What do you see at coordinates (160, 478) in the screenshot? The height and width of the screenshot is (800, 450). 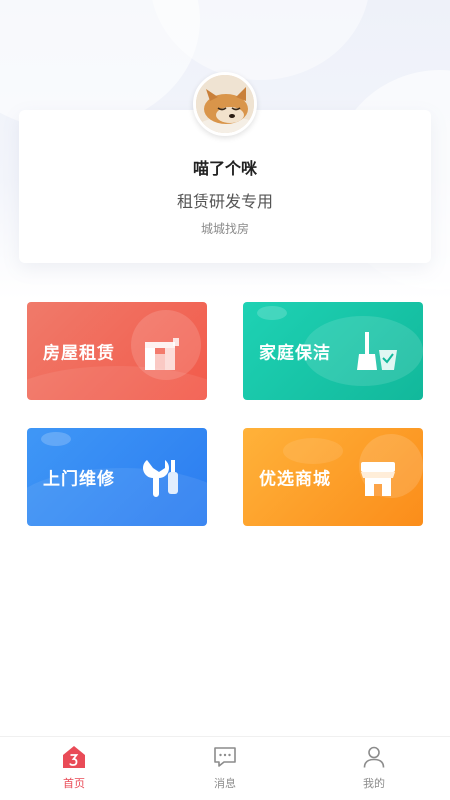 I see `wrench-screwdriver-icon` at bounding box center [160, 478].